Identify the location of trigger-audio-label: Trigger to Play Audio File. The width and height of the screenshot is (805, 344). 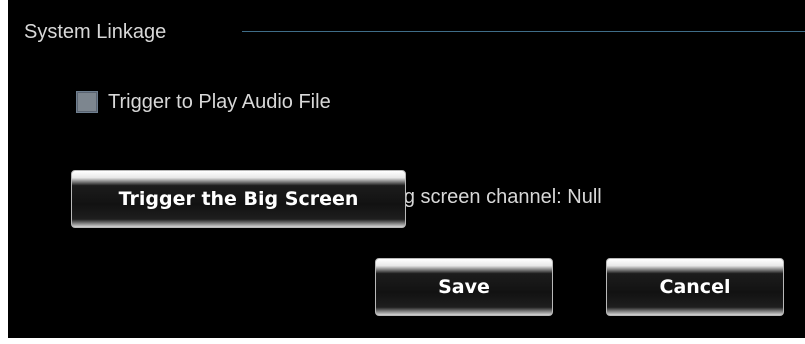
(219, 102).